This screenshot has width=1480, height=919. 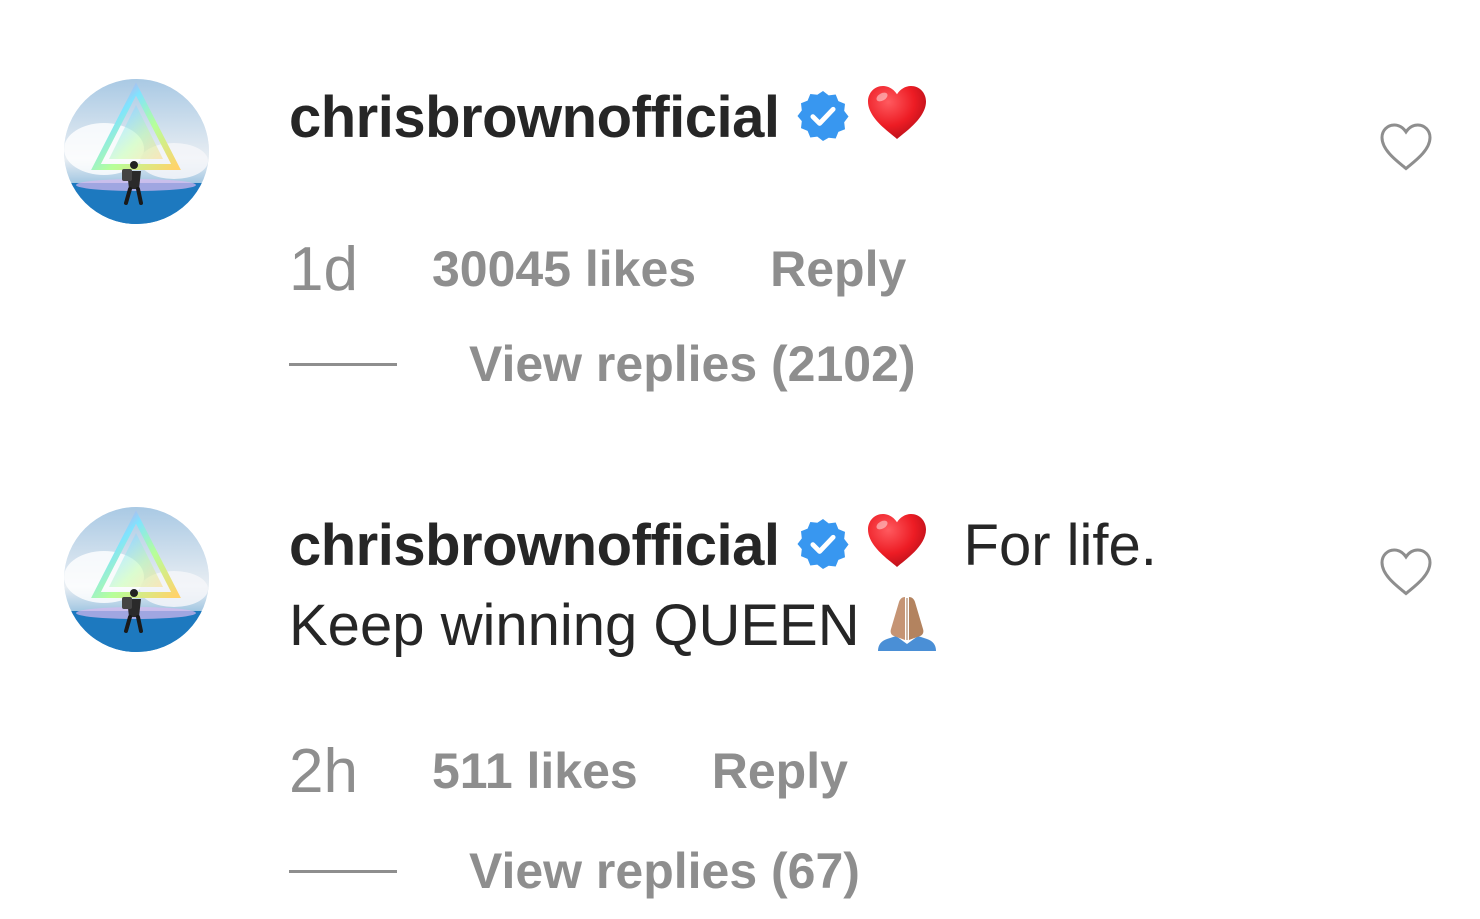 I want to click on view-replies-label: View replies (67), so click(x=664, y=871).